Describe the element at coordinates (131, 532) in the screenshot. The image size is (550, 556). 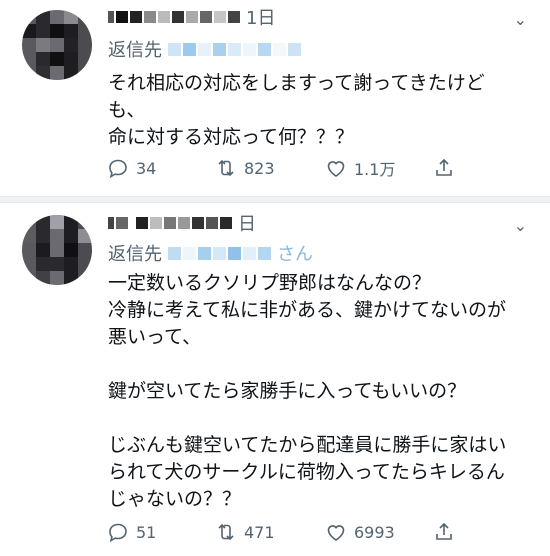
I see `reply-button: 51` at that location.